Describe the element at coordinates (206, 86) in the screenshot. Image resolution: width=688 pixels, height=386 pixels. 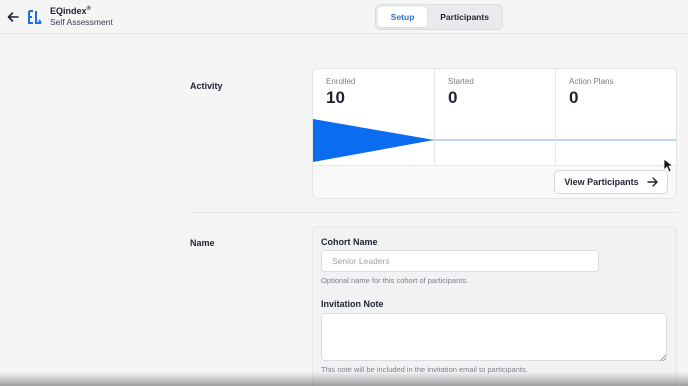
I see `activity-section-label: Activity` at that location.